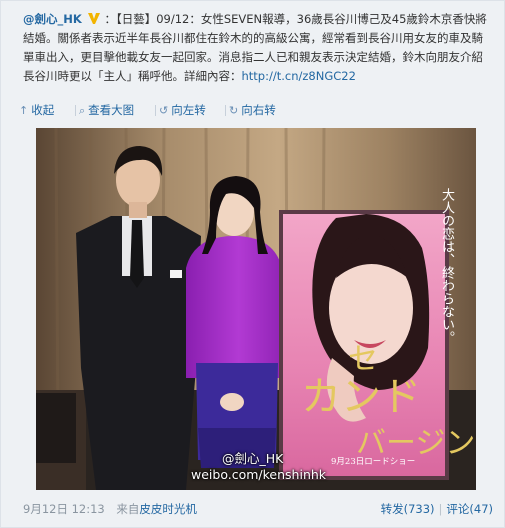 The image size is (505, 528). I want to click on rotate-left-icon: ↺, so click(164, 110).